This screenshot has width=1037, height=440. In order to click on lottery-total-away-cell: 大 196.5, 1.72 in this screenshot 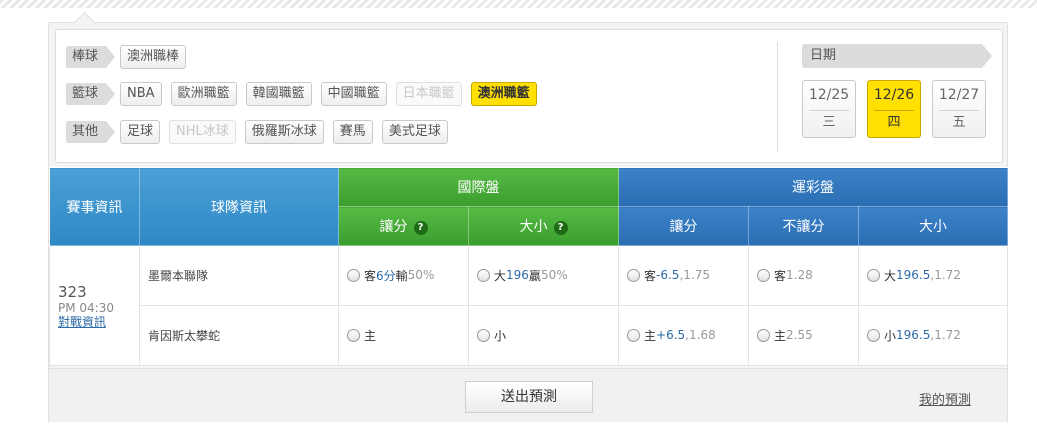, I will do `click(933, 275)`.